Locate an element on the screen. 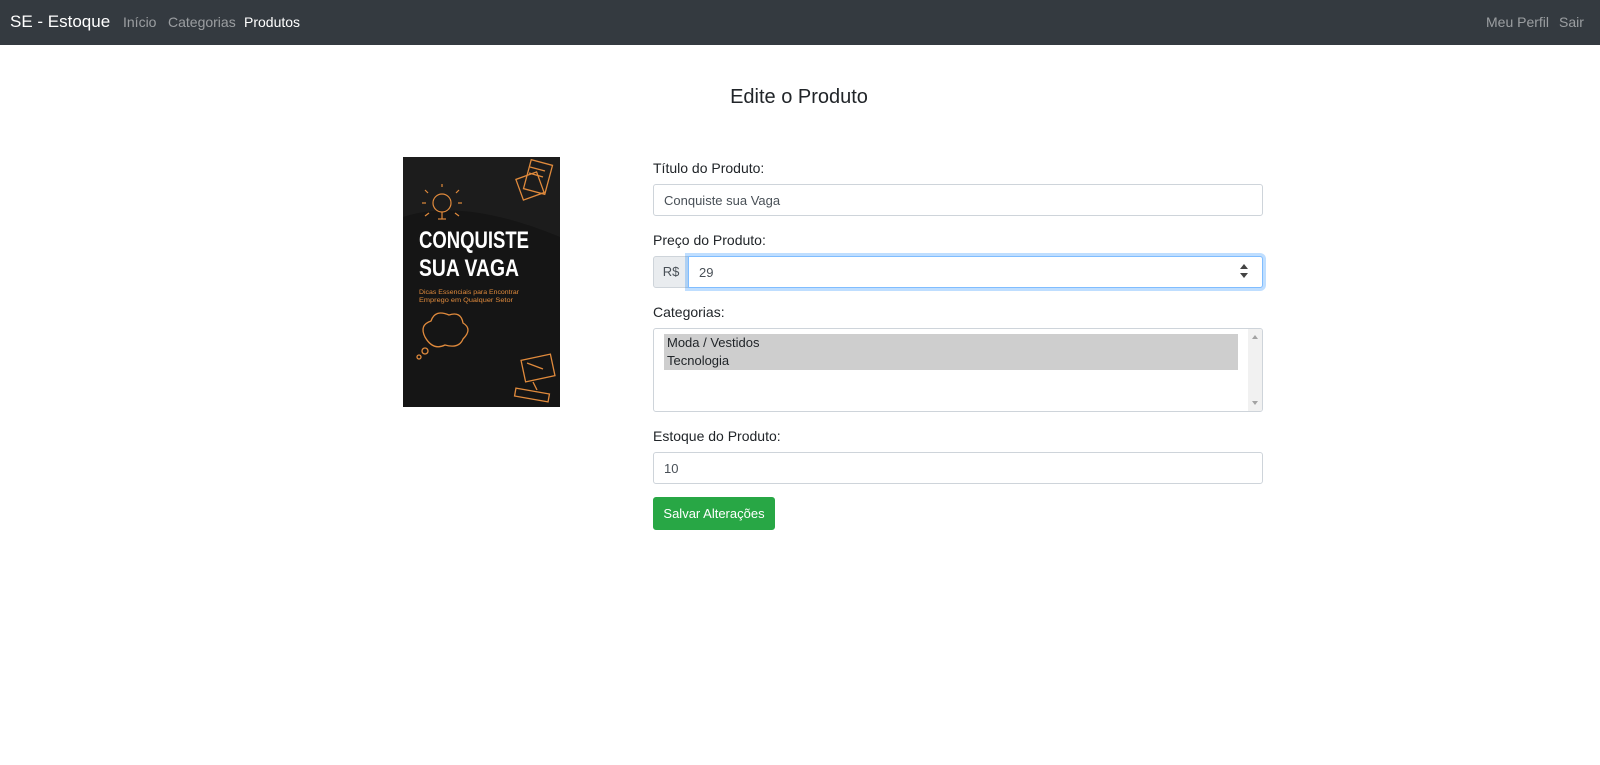  categories-multiselect: Moda / Vestidos Tecnologia is located at coordinates (958, 370).